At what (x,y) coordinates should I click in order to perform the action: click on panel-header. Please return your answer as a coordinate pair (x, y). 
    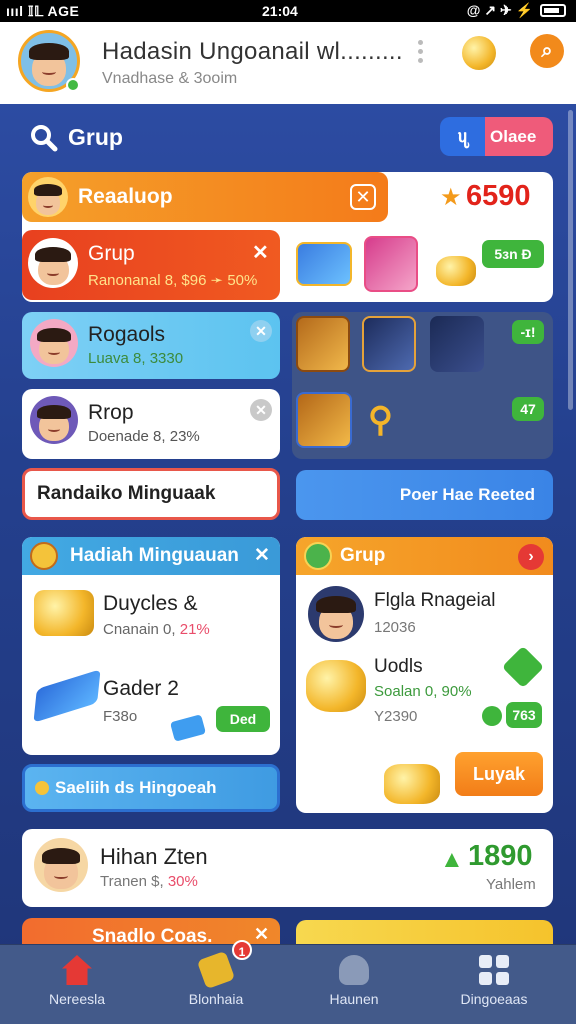
    Looking at the image, I should click on (424, 556).